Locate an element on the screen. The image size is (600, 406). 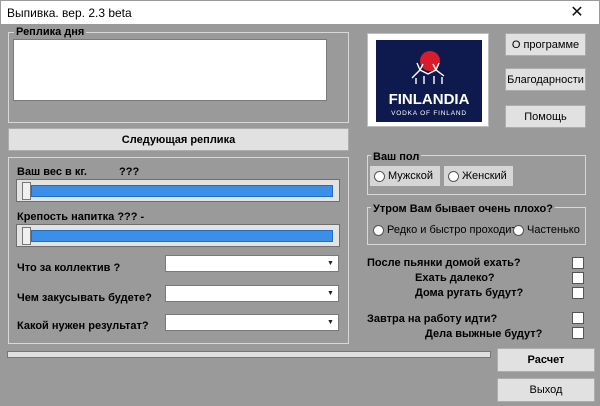
morning-legend: Утром Вам бывает очень плохо? is located at coordinates (463, 209).